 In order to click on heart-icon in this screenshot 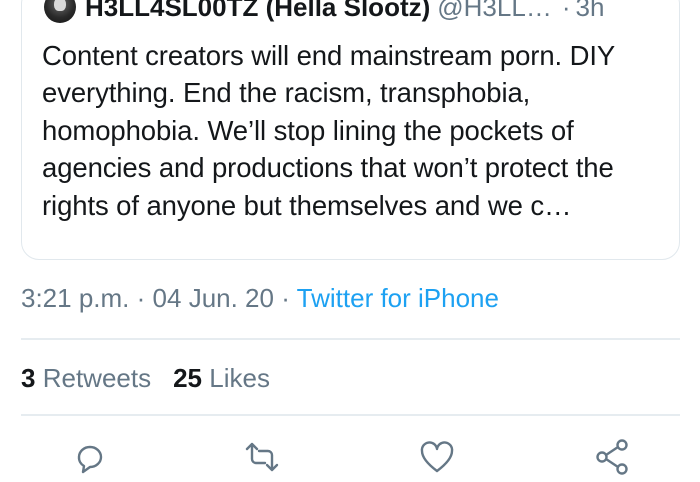, I will do `click(437, 457)`.